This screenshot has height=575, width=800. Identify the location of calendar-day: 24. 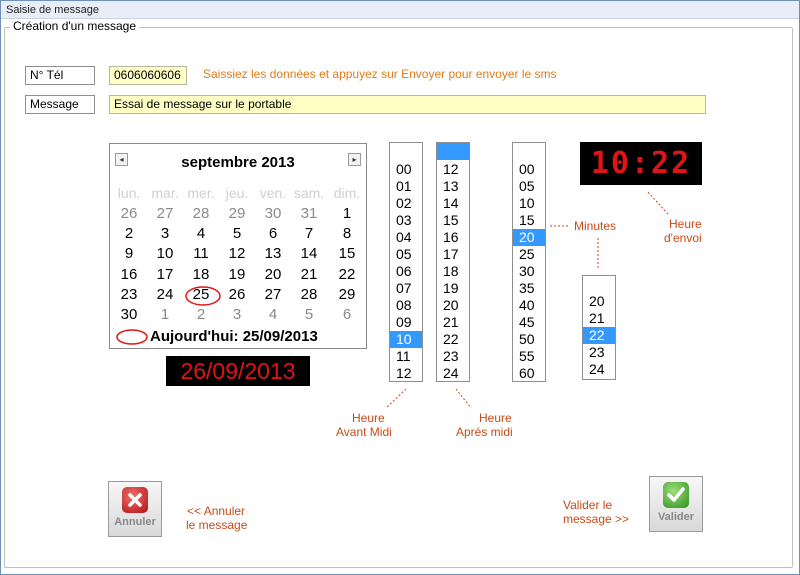
(165, 294).